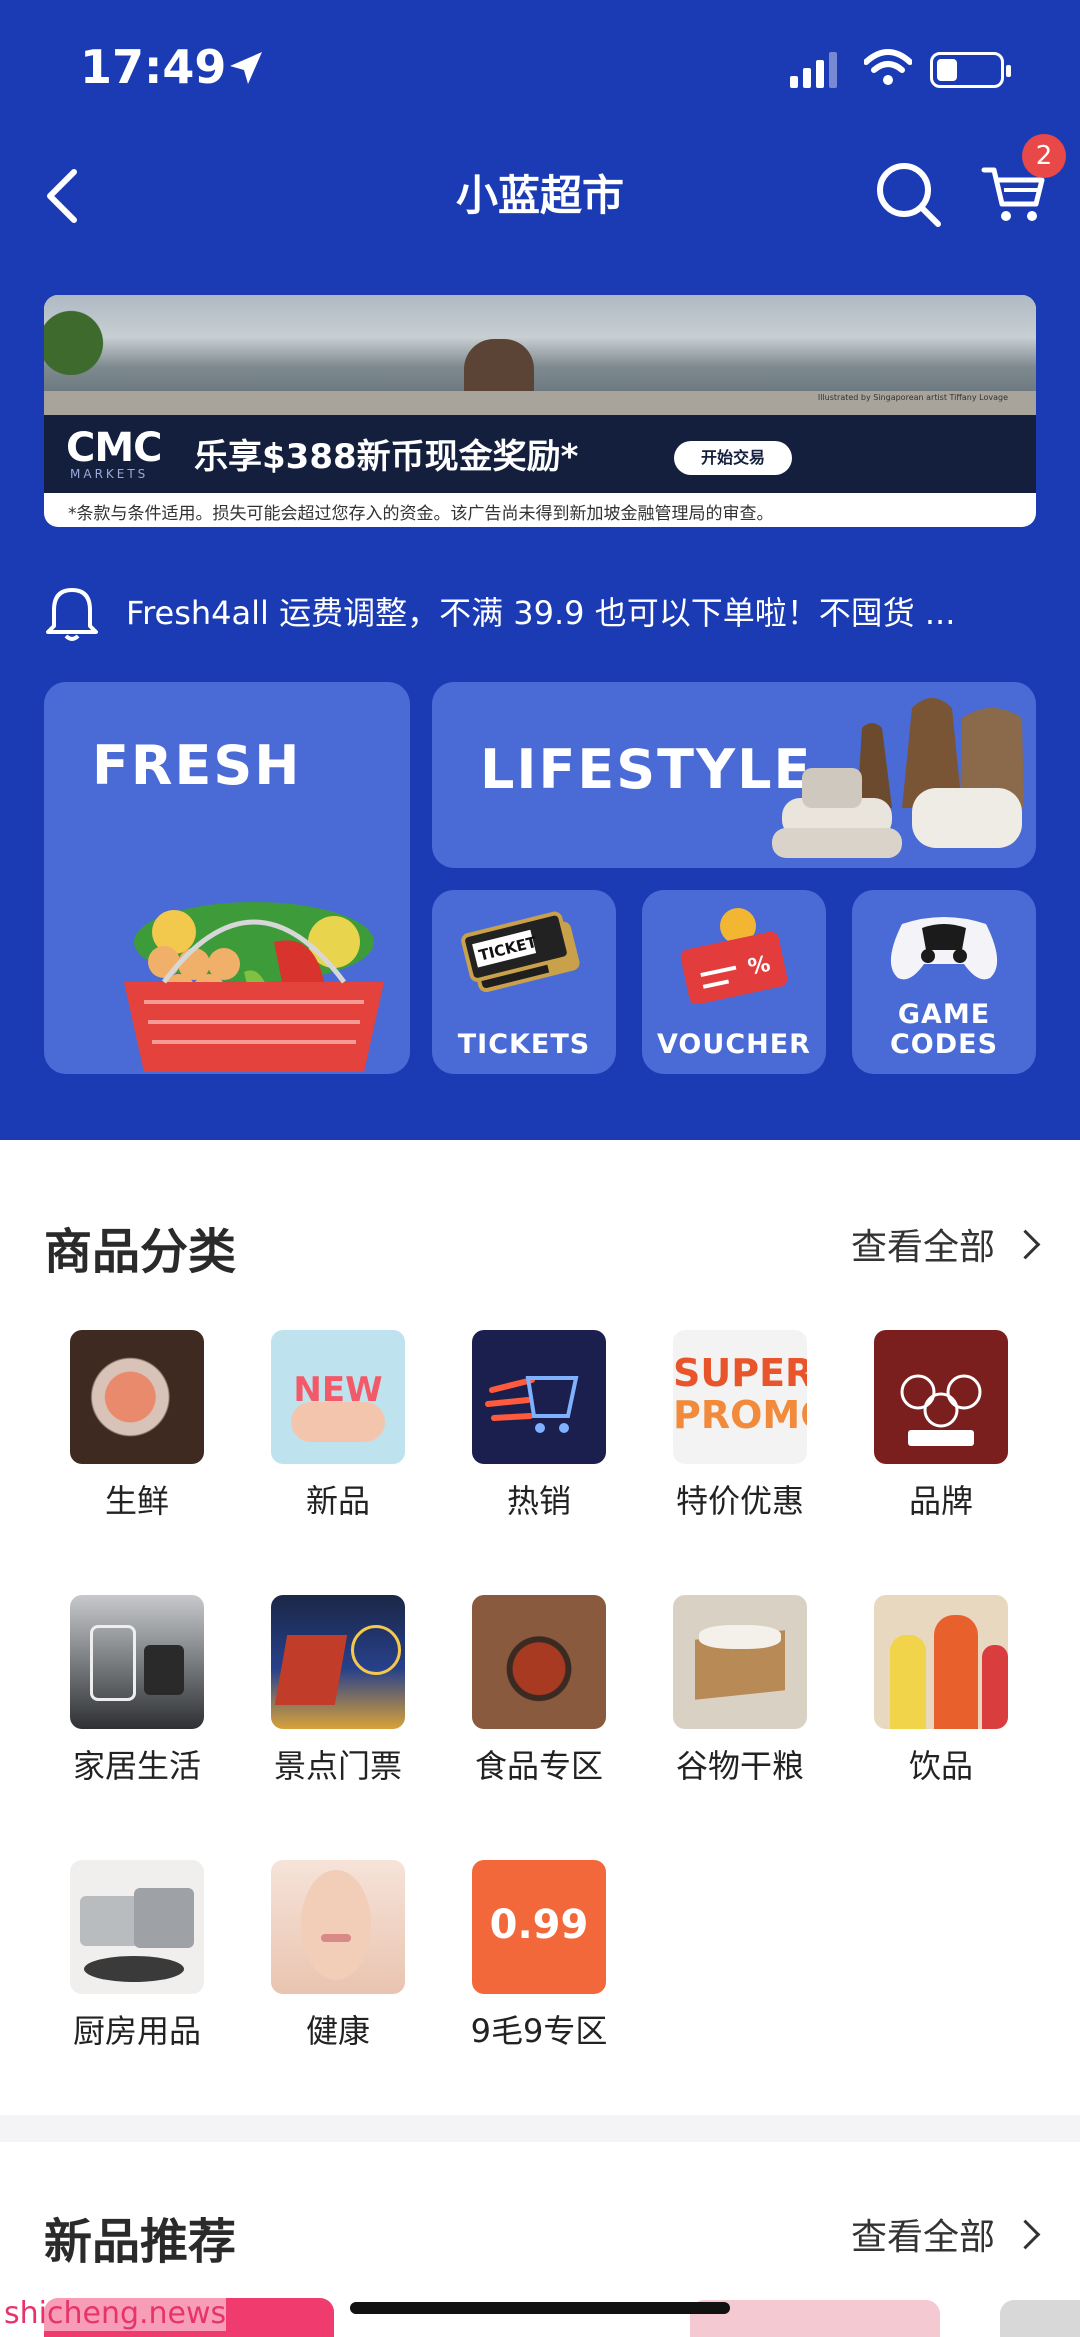 This screenshot has height=2337, width=1080. I want to click on game-controller-icon, so click(944, 948).